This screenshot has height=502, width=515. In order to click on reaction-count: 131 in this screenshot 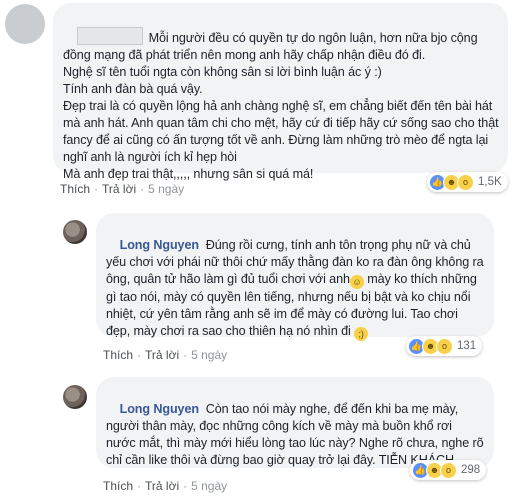, I will do `click(467, 346)`.